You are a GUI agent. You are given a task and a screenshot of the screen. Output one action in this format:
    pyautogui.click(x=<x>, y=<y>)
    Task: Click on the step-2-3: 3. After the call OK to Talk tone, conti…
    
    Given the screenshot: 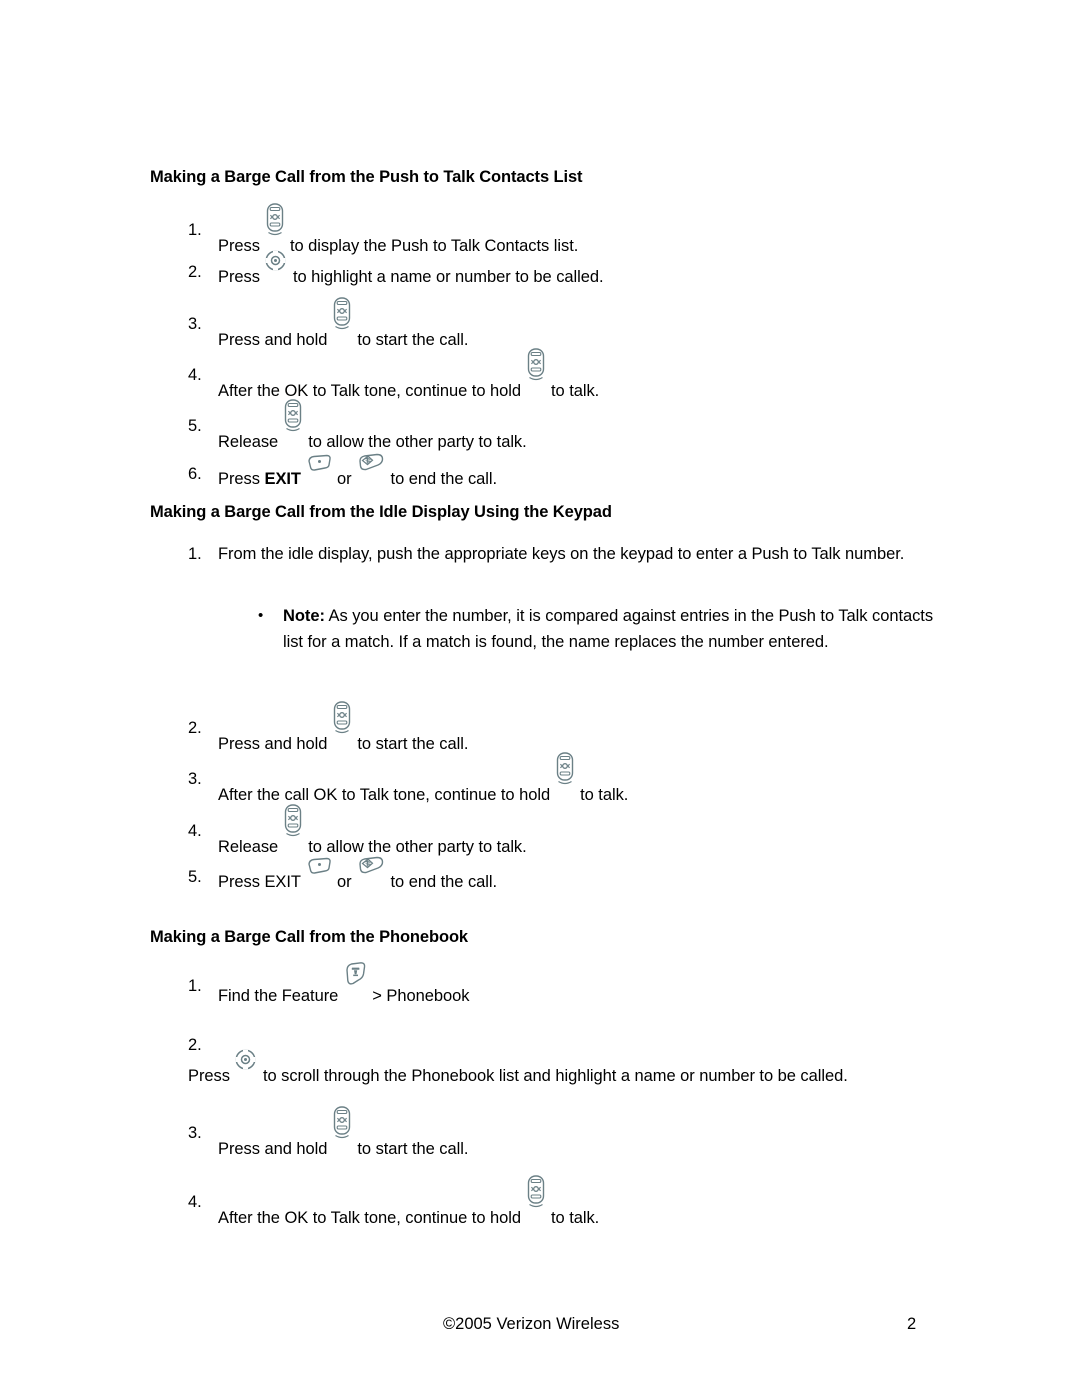 What is the action you would take?
    pyautogui.click(x=558, y=780)
    